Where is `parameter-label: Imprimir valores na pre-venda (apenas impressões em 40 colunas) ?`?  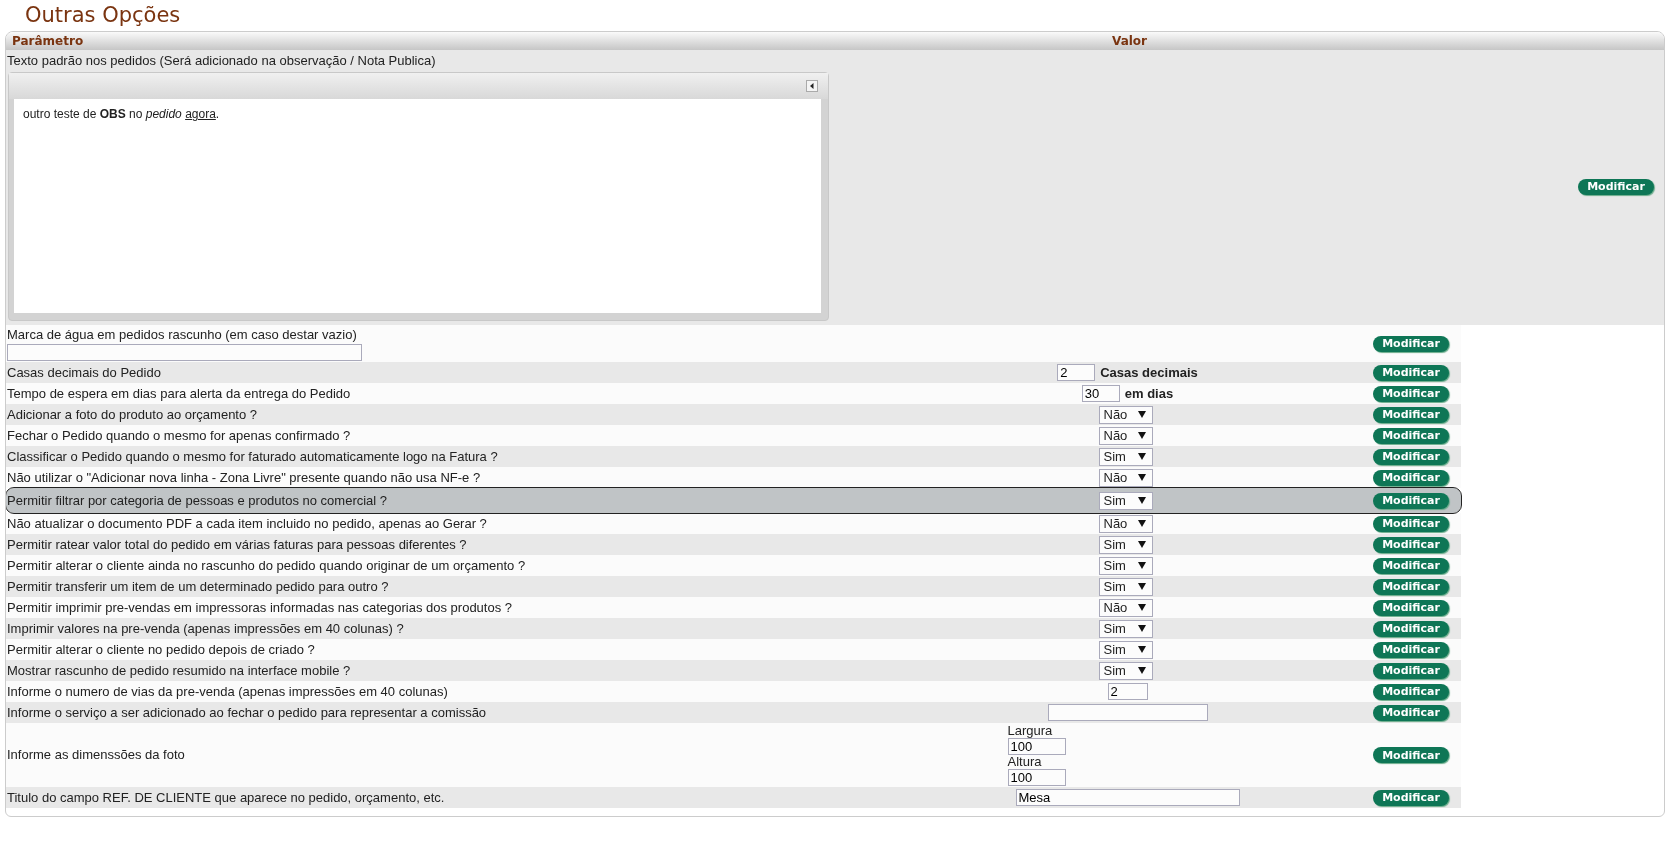 parameter-label: Imprimir valores na pre-venda (apenas impressões em 40 colunas) ? is located at coordinates (206, 628).